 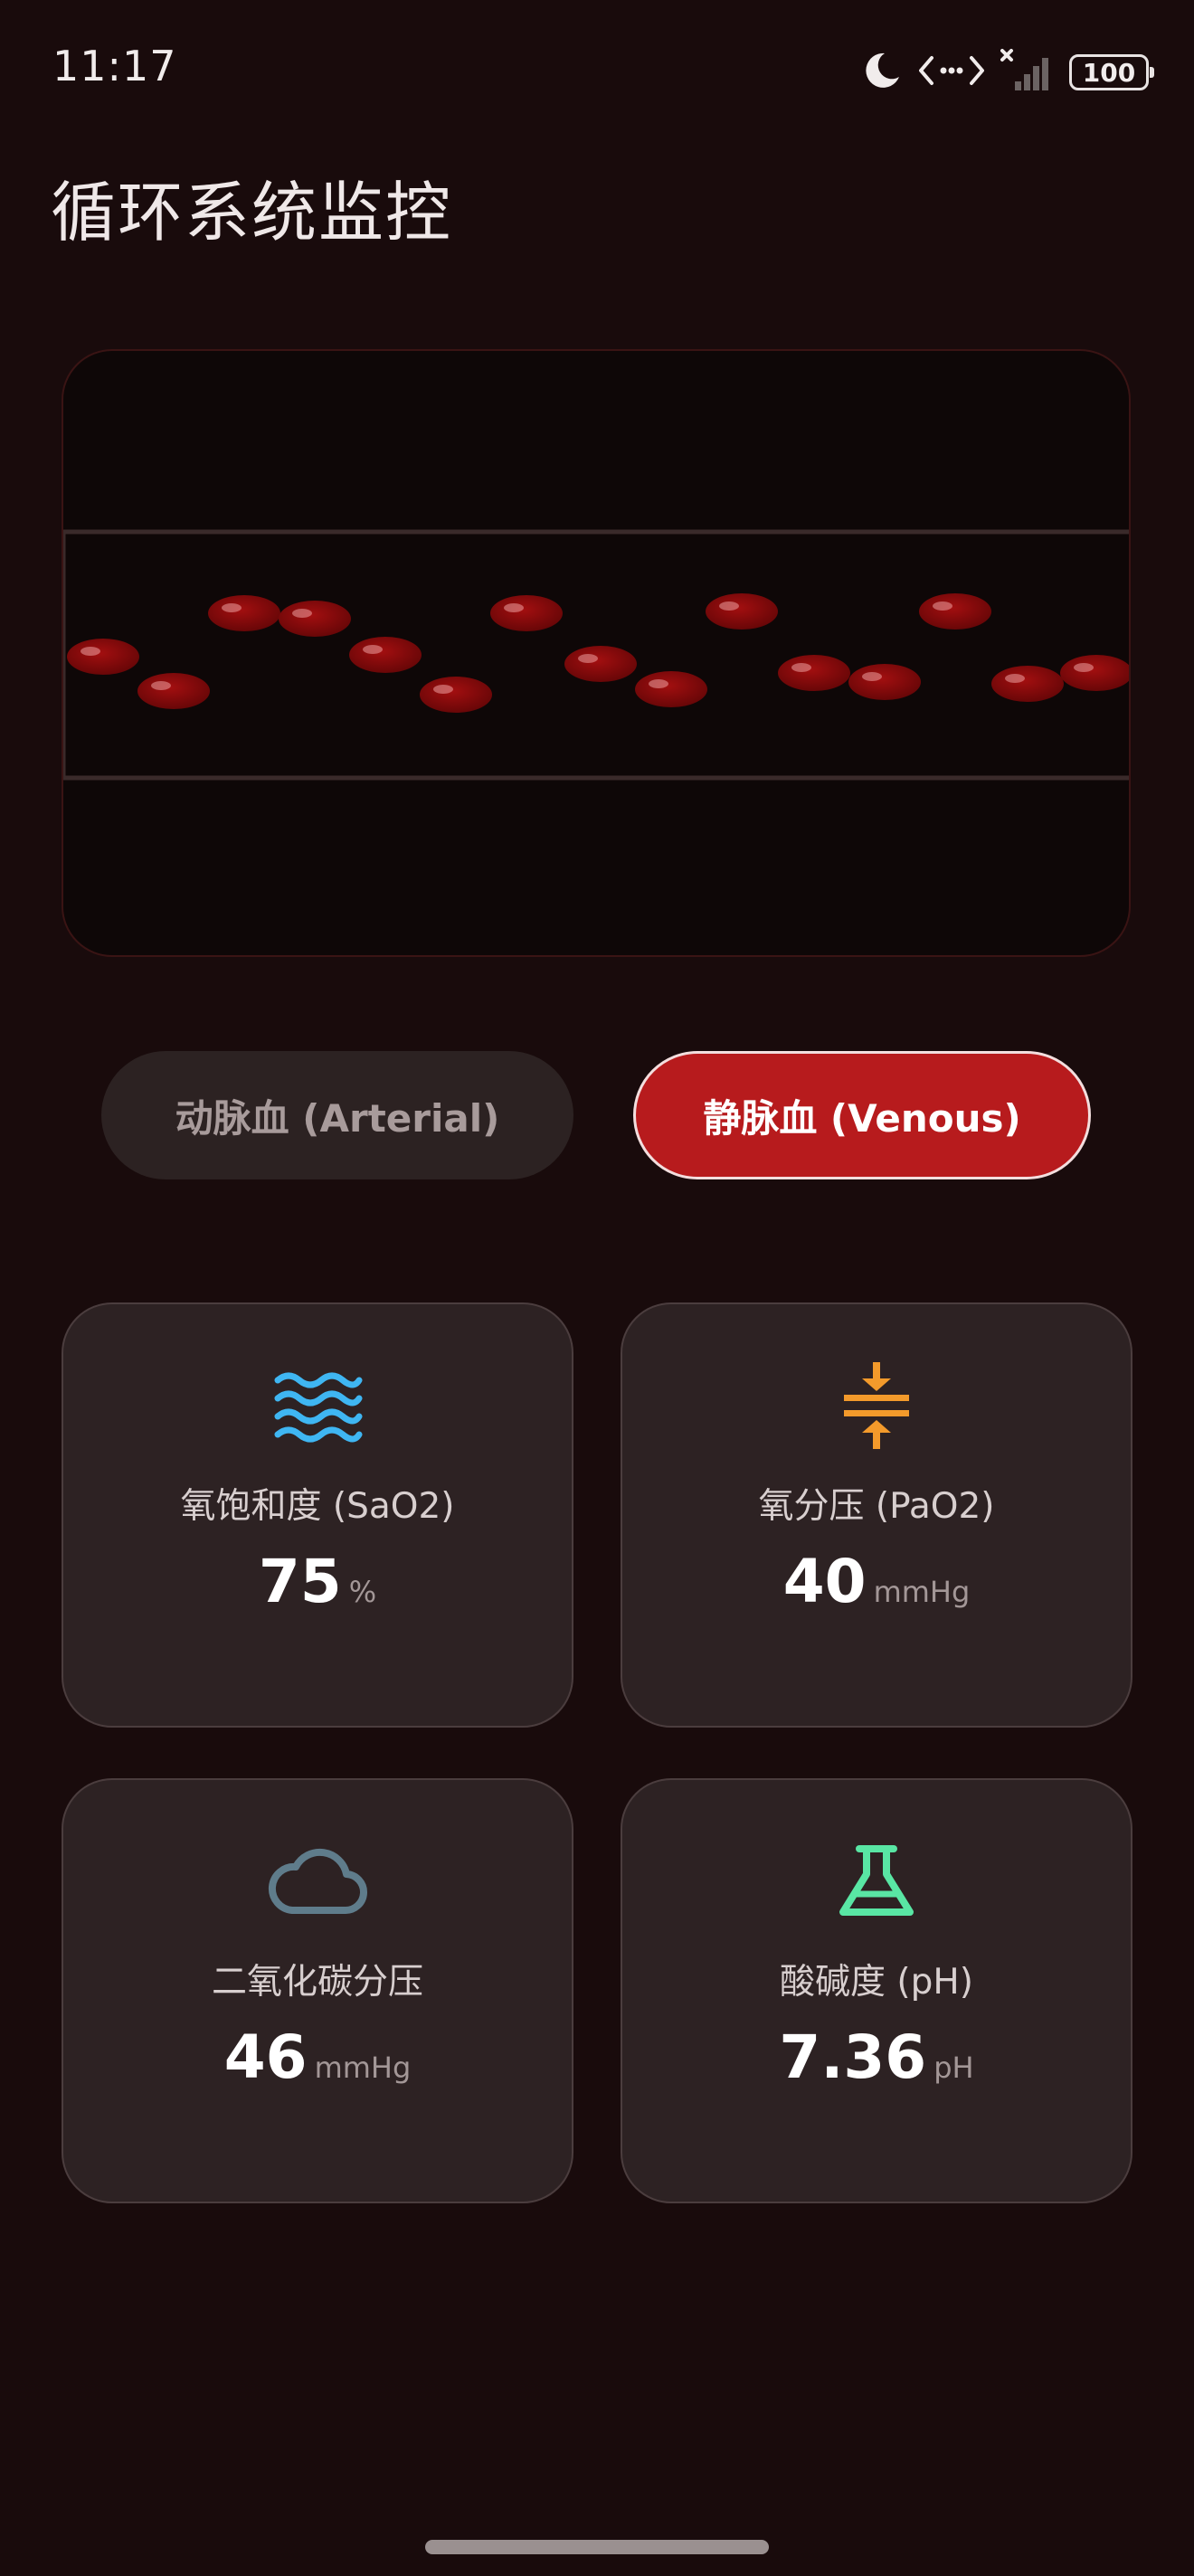 I want to click on status-time: 11:17, so click(x=114, y=66).